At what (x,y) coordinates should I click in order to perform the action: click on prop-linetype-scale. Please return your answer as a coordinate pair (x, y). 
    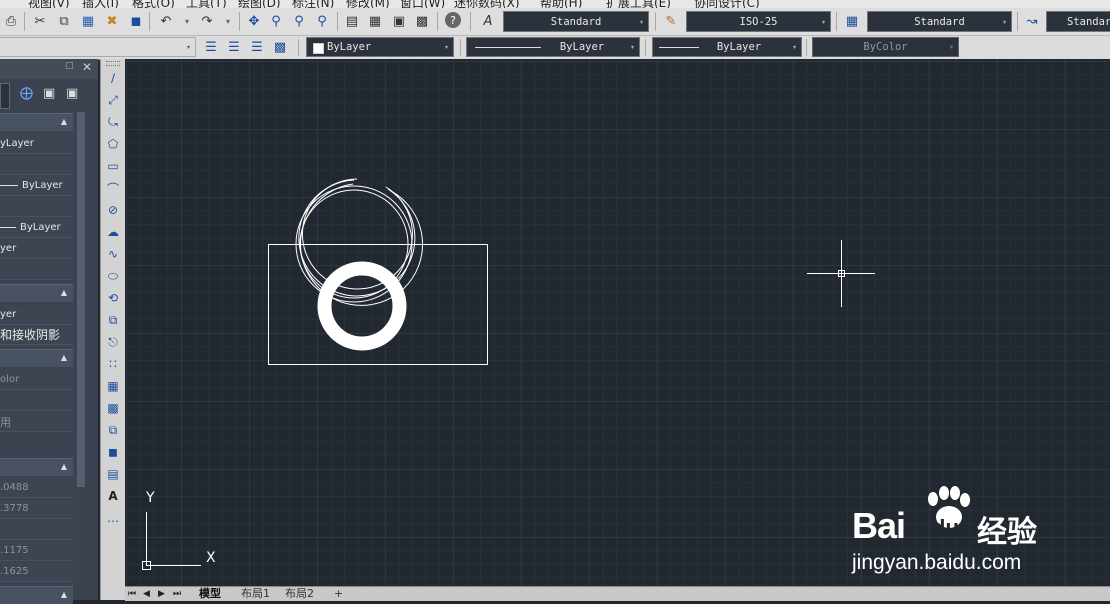
    Looking at the image, I should click on (36, 207).